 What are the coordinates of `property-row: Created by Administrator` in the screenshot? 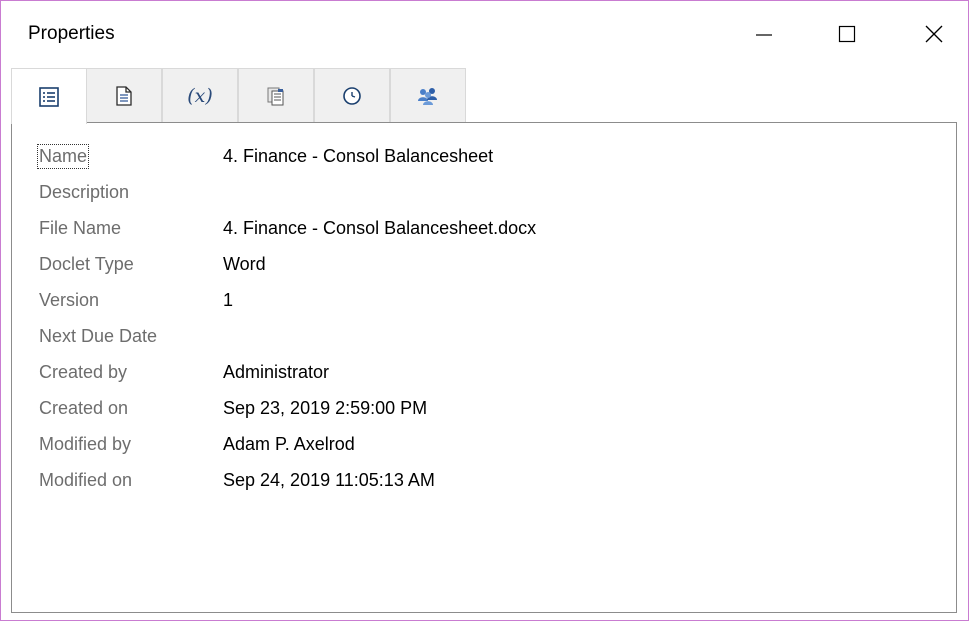 It's located at (484, 373).